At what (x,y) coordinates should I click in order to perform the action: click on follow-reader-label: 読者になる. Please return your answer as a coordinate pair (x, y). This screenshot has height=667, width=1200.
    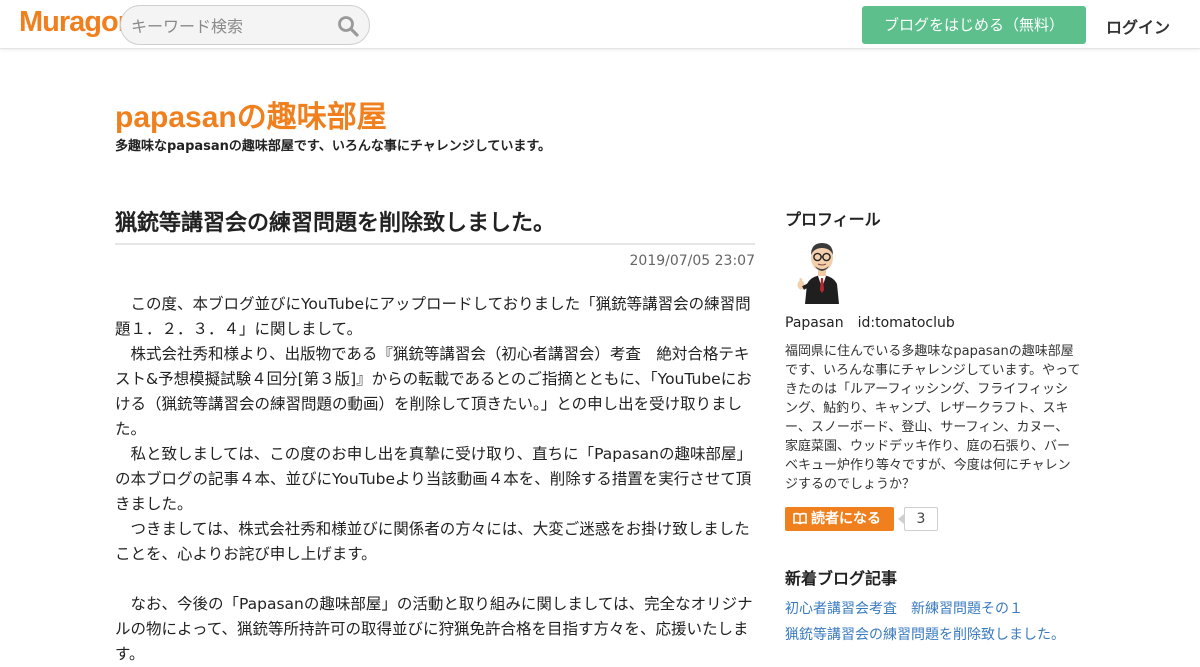
    Looking at the image, I should click on (846, 519).